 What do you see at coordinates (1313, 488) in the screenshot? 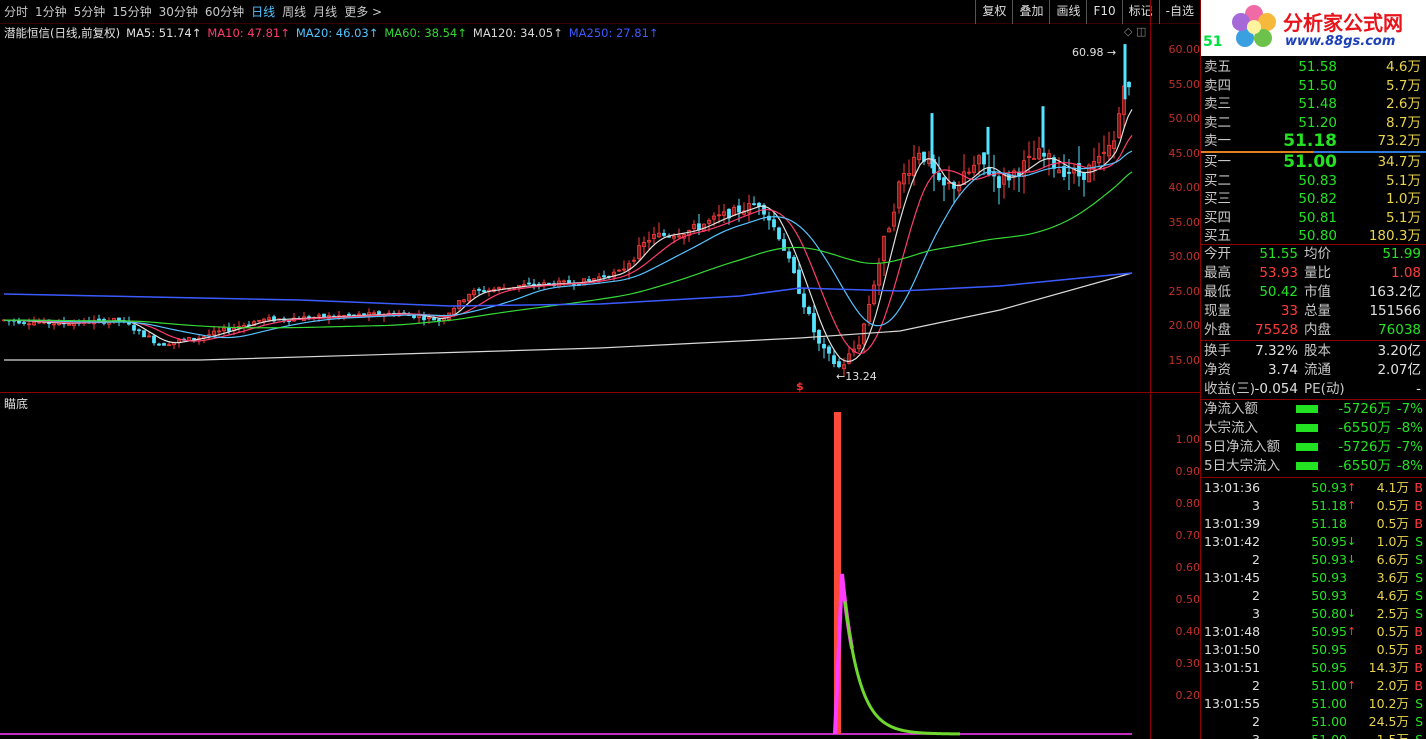
I see `tick-row: 13:01:36 50.93 ↑ 4.1万 B` at bounding box center [1313, 488].